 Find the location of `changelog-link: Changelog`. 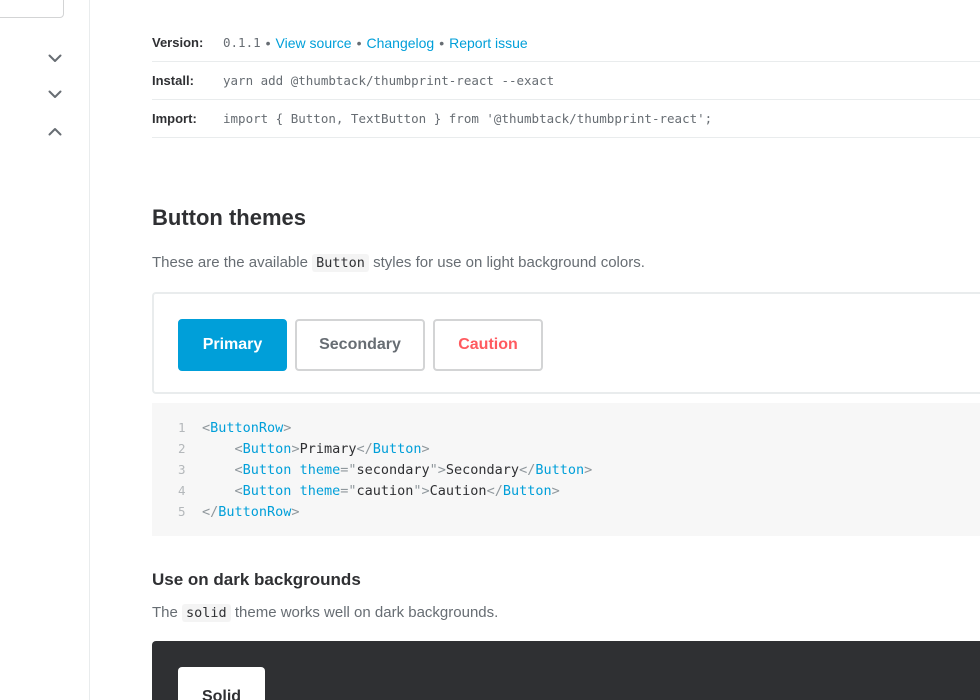

changelog-link: Changelog is located at coordinates (400, 43).